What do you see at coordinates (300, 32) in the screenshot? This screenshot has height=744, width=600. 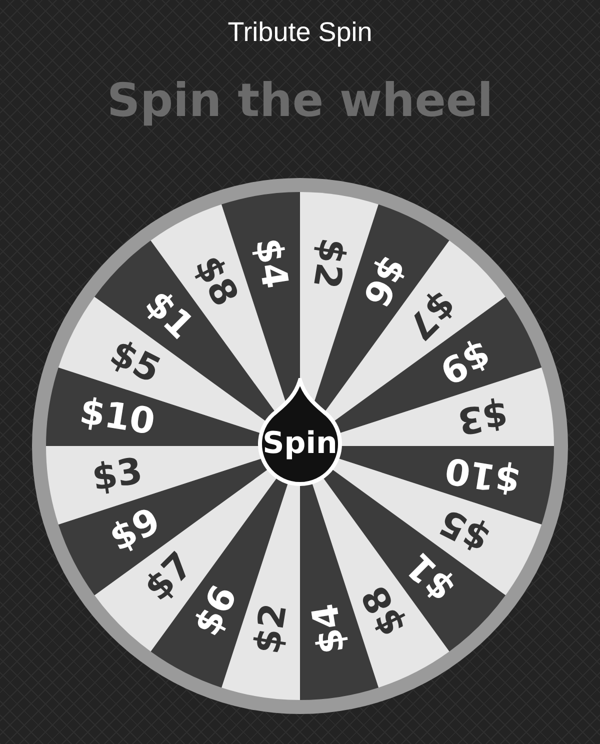 I see `app-title: Tribute Spin` at bounding box center [300, 32].